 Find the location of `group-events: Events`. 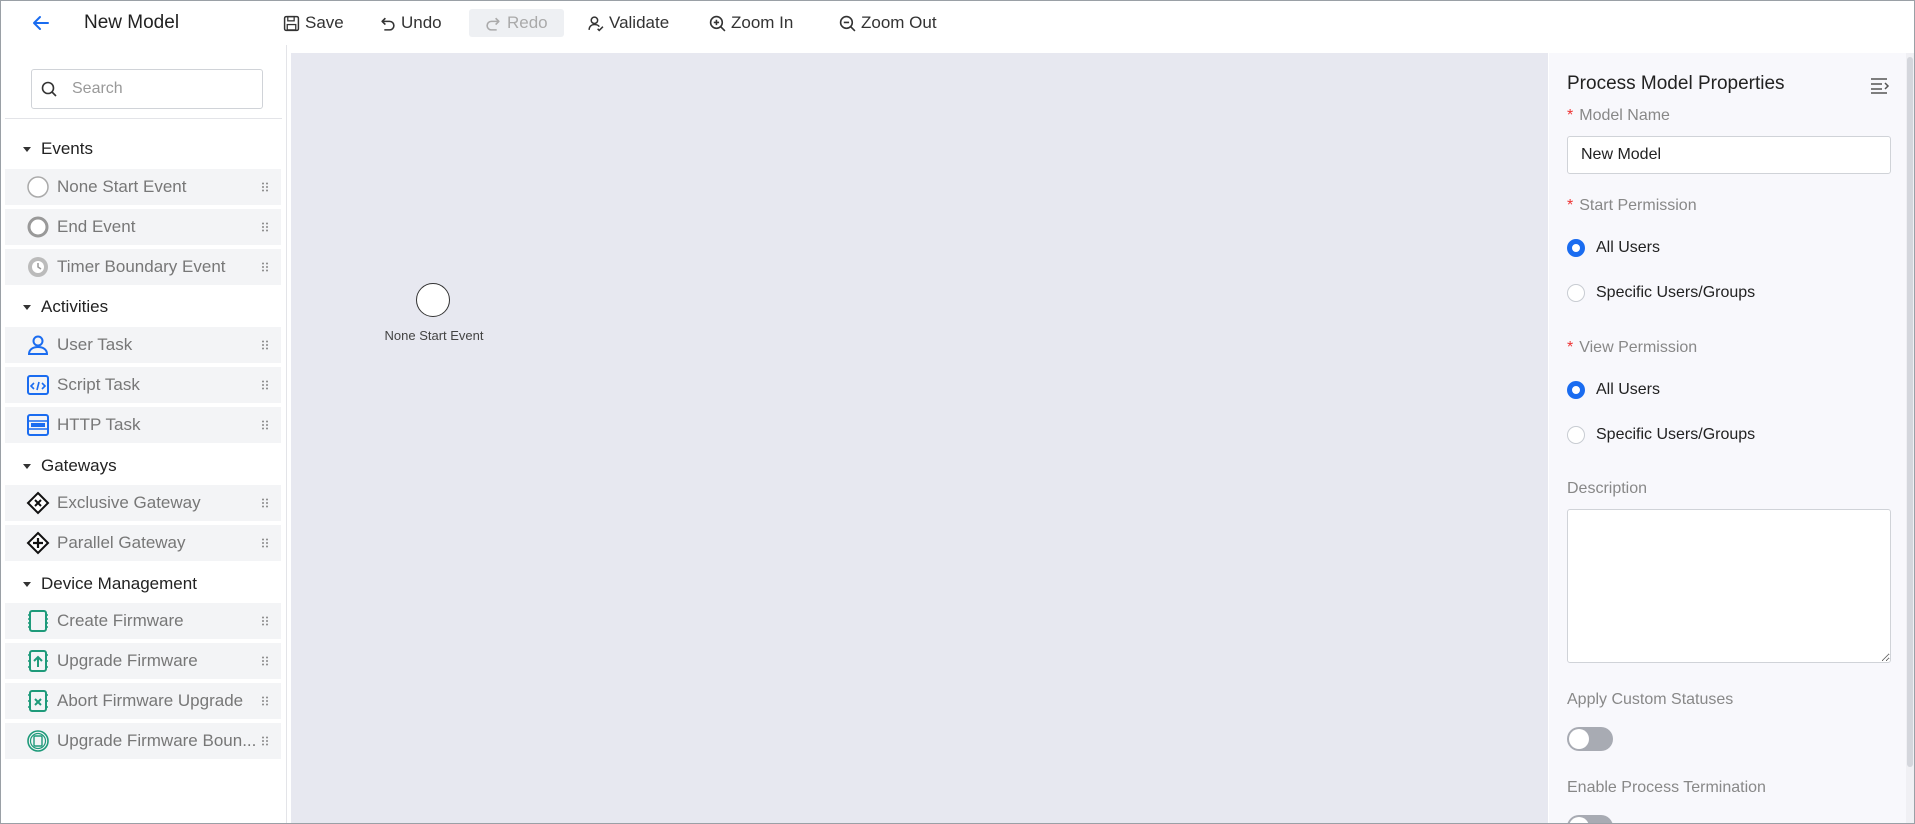

group-events: Events is located at coordinates (58, 149).